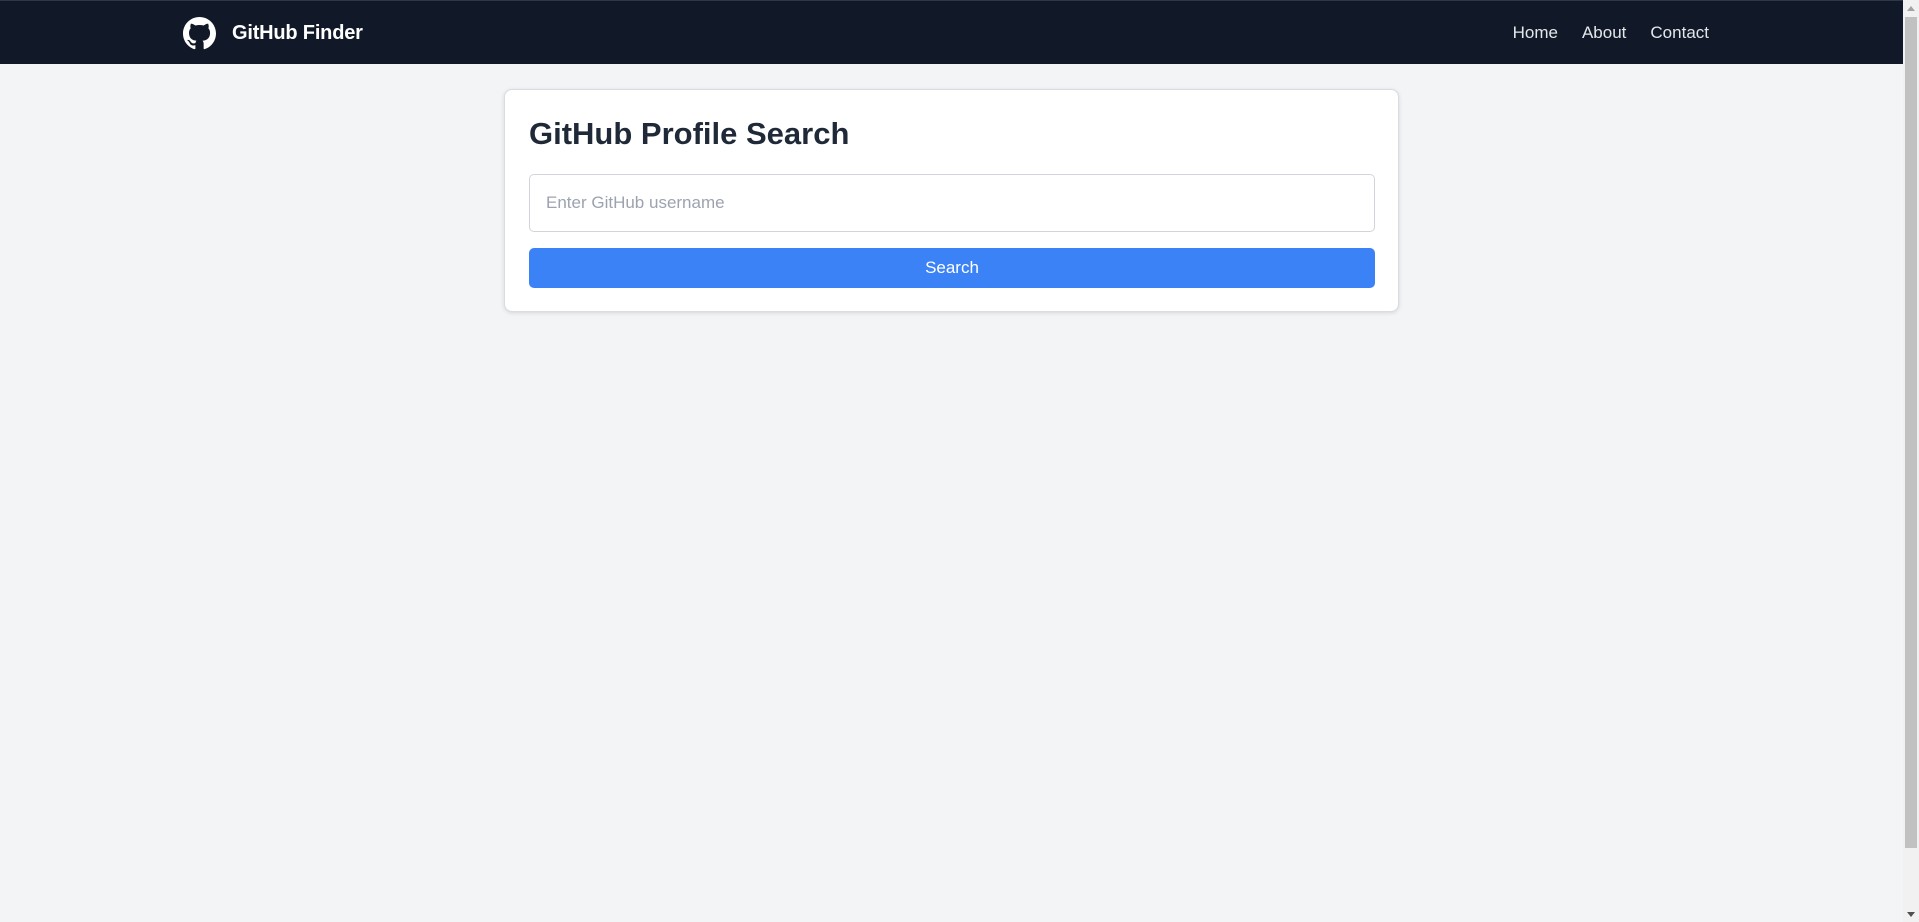 The height and width of the screenshot is (922, 1919). Describe the element at coordinates (1604, 33) in the screenshot. I see `nav-link-about: About` at that location.